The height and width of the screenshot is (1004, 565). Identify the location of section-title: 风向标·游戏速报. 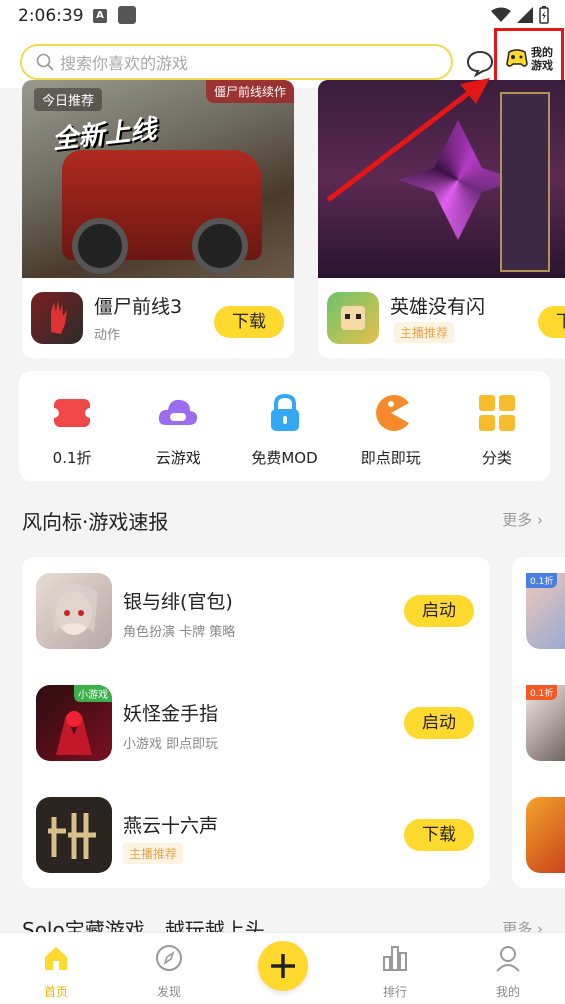
(95, 522).